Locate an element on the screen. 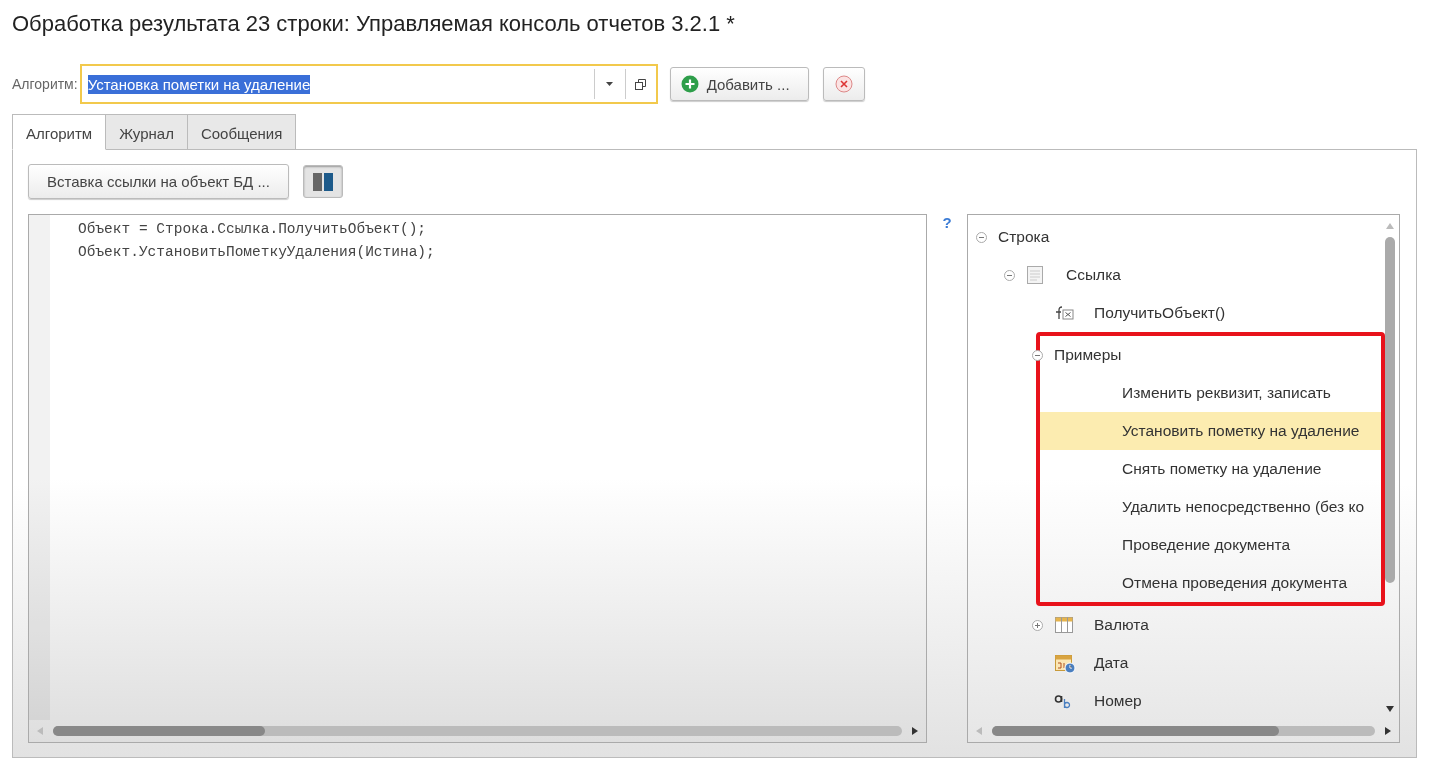 This screenshot has width=1433, height=760. delete-button is located at coordinates (843, 84).